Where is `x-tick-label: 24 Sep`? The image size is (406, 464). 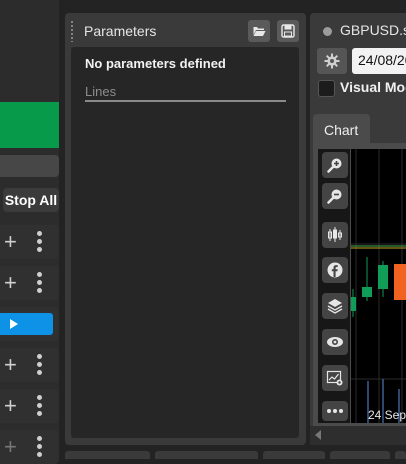
x-tick-label: 24 Sep is located at coordinates (387, 415).